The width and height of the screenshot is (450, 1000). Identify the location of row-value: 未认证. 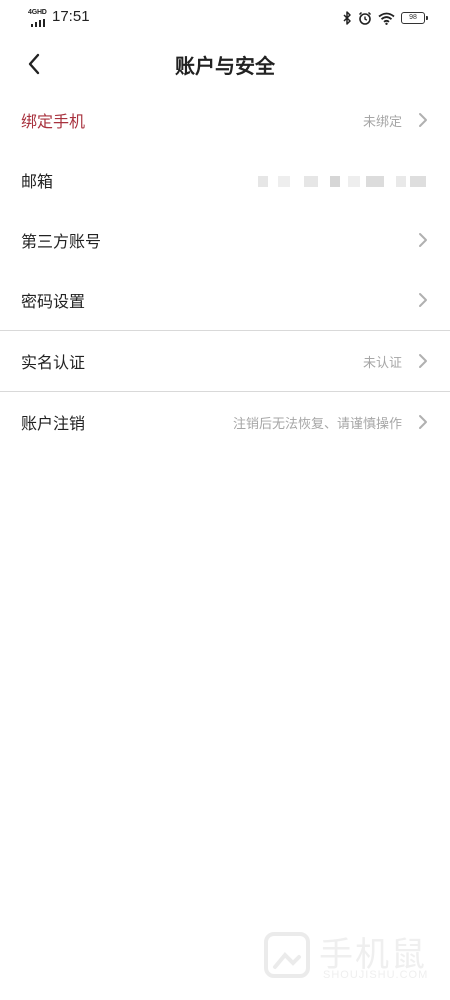
(382, 363).